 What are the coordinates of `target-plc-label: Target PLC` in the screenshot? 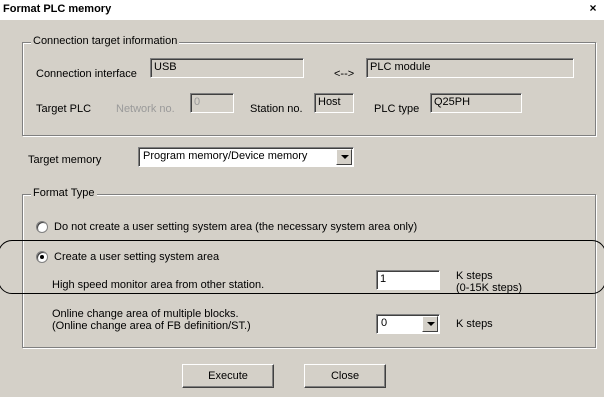 It's located at (64, 109).